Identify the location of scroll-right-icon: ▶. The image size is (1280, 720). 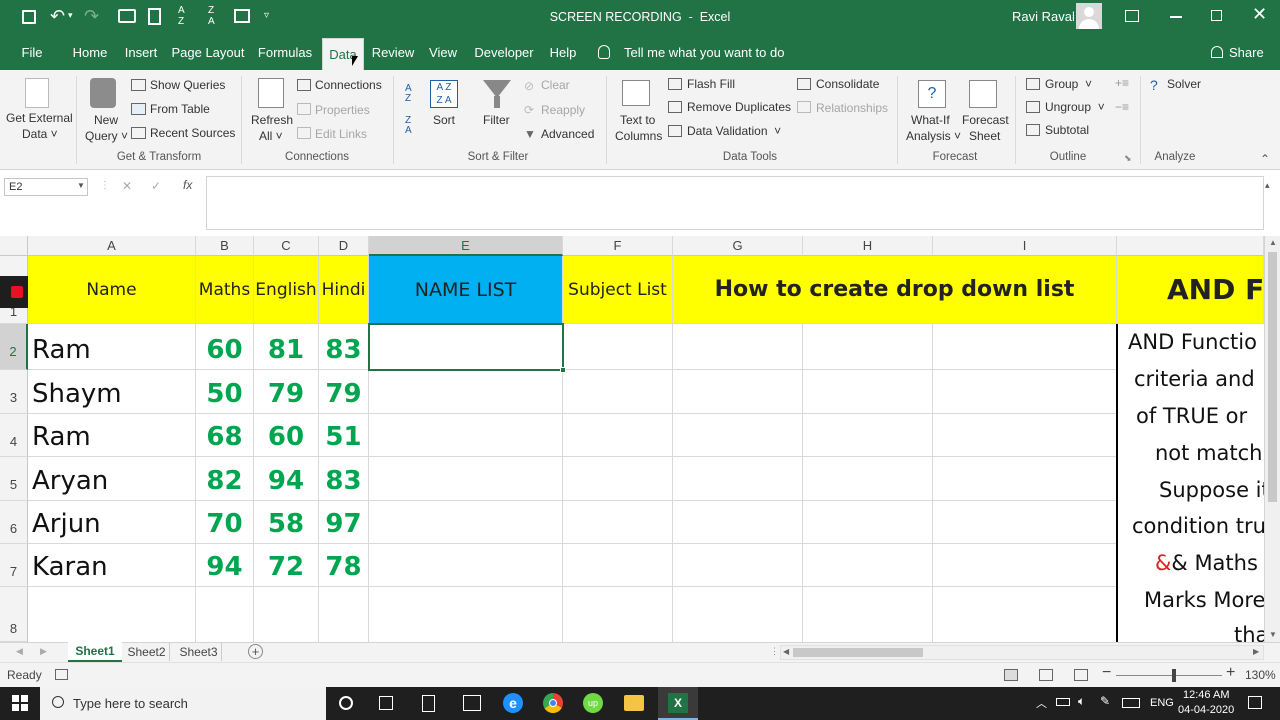
(1256, 651).